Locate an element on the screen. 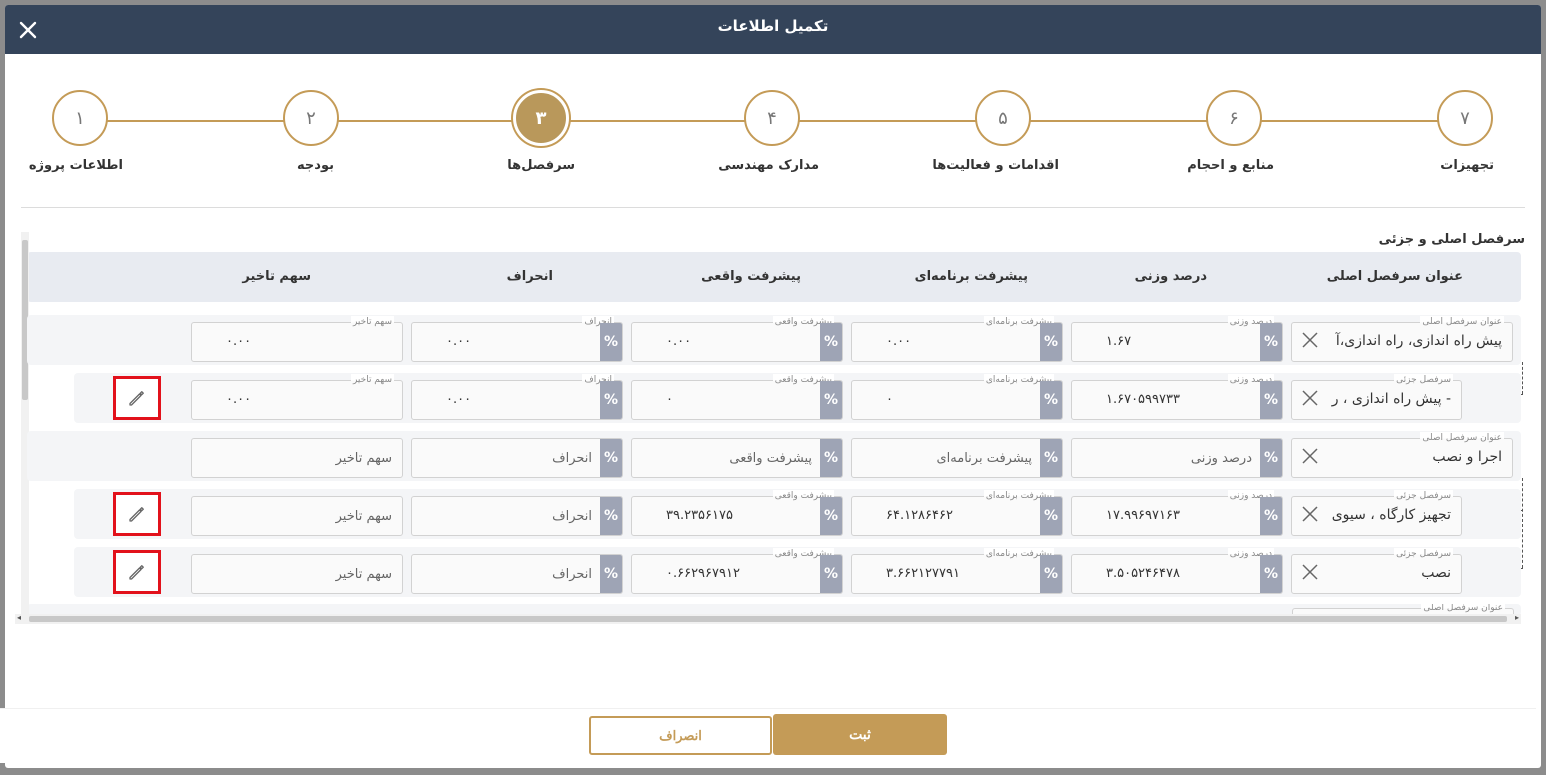 This screenshot has height=775, width=1546. actual-field: پیشرفت واقعی% ۰ is located at coordinates (737, 397).